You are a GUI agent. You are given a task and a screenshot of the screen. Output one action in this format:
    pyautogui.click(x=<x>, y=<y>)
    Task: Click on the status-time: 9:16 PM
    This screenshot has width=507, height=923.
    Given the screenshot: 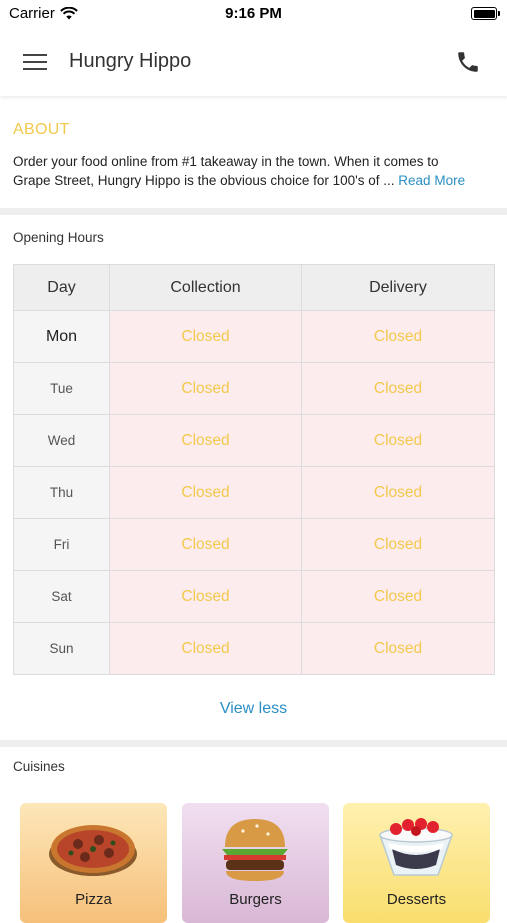 What is the action you would take?
    pyautogui.click(x=253, y=13)
    